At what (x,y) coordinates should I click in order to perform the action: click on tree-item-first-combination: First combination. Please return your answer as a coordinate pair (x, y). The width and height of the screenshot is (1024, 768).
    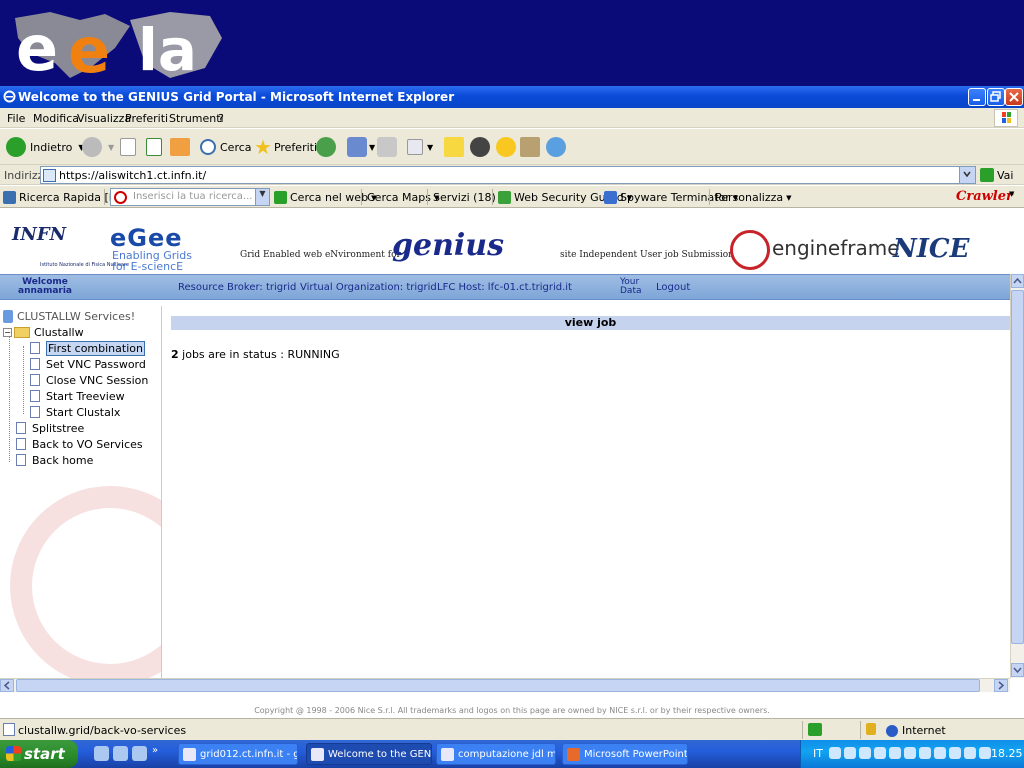
    Looking at the image, I should click on (87, 348).